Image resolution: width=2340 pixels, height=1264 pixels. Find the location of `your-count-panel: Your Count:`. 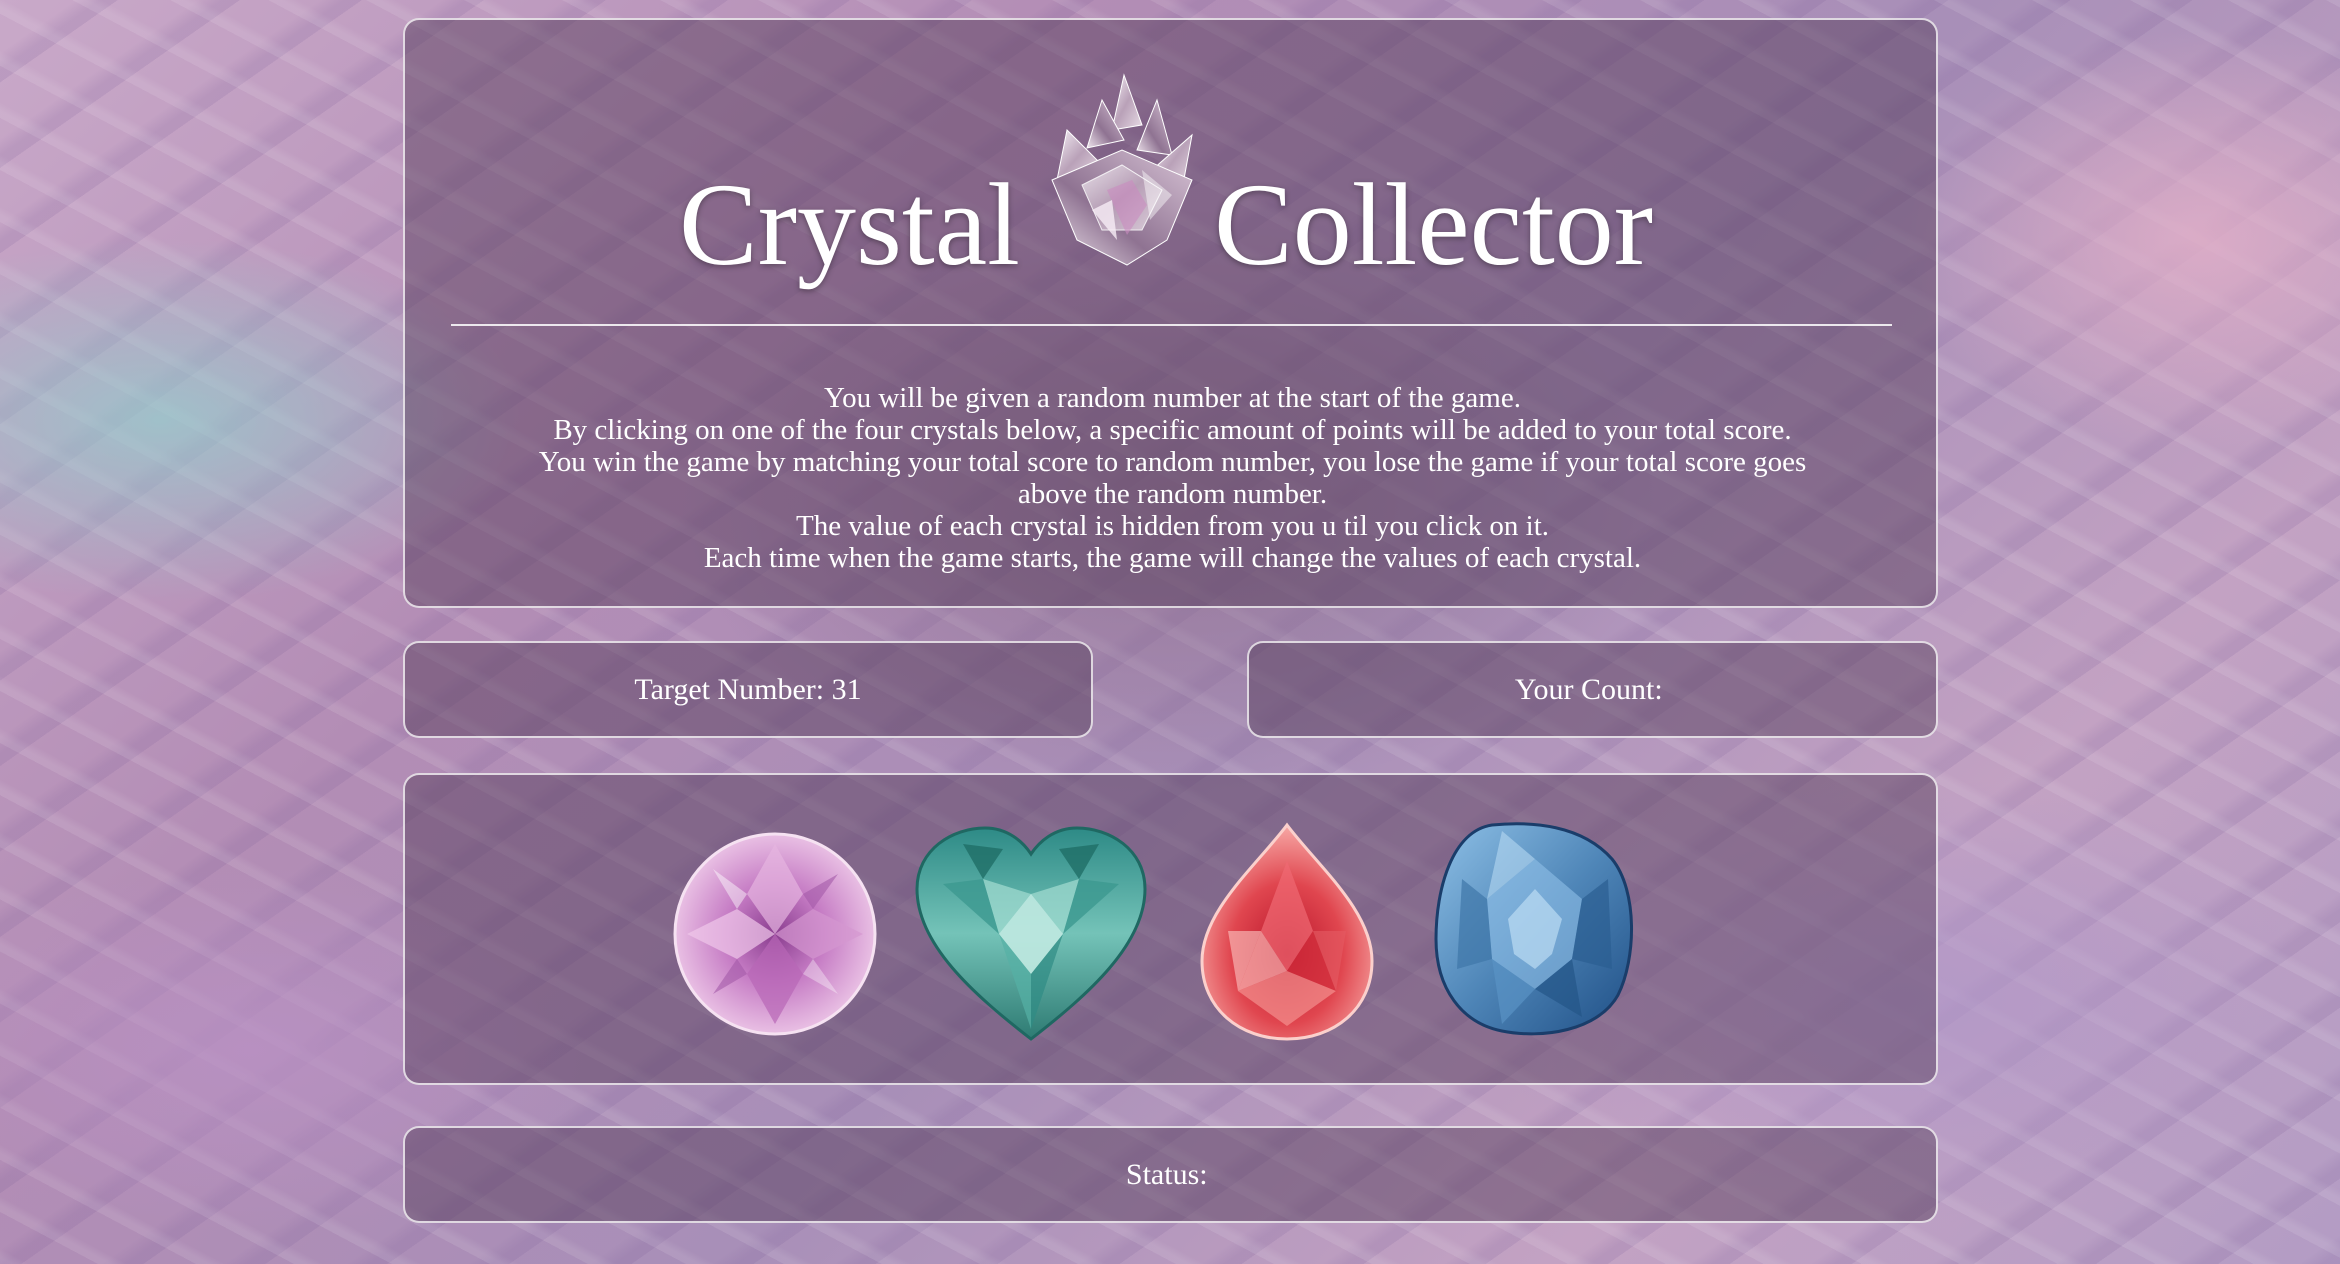

your-count-panel: Your Count: is located at coordinates (1592, 689).